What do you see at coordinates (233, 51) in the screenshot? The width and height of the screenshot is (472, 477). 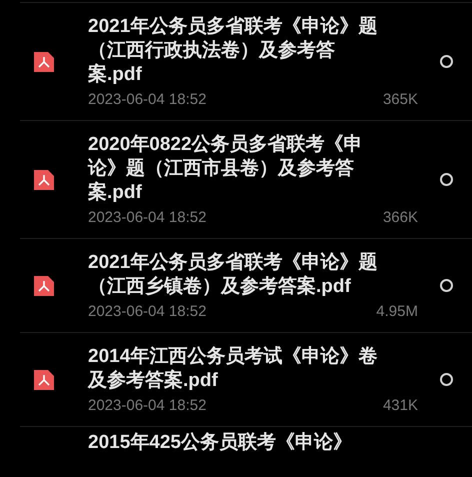 I see `file-name: 2021年公务员多省联考《申论》题（江西行政执法卷）及参考答案.pdf` at bounding box center [233, 51].